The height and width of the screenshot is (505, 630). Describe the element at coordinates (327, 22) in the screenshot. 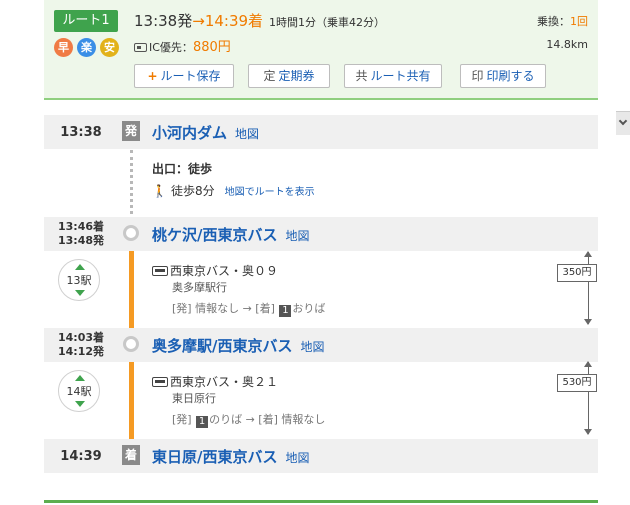

I see `total-duration: 1時間1分（乗車42分）` at that location.